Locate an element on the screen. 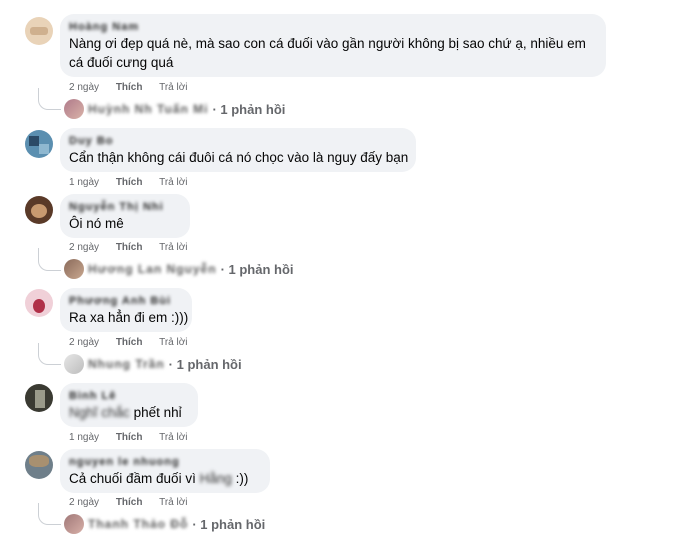  comment-author: Duy Bo is located at coordinates (237, 141).